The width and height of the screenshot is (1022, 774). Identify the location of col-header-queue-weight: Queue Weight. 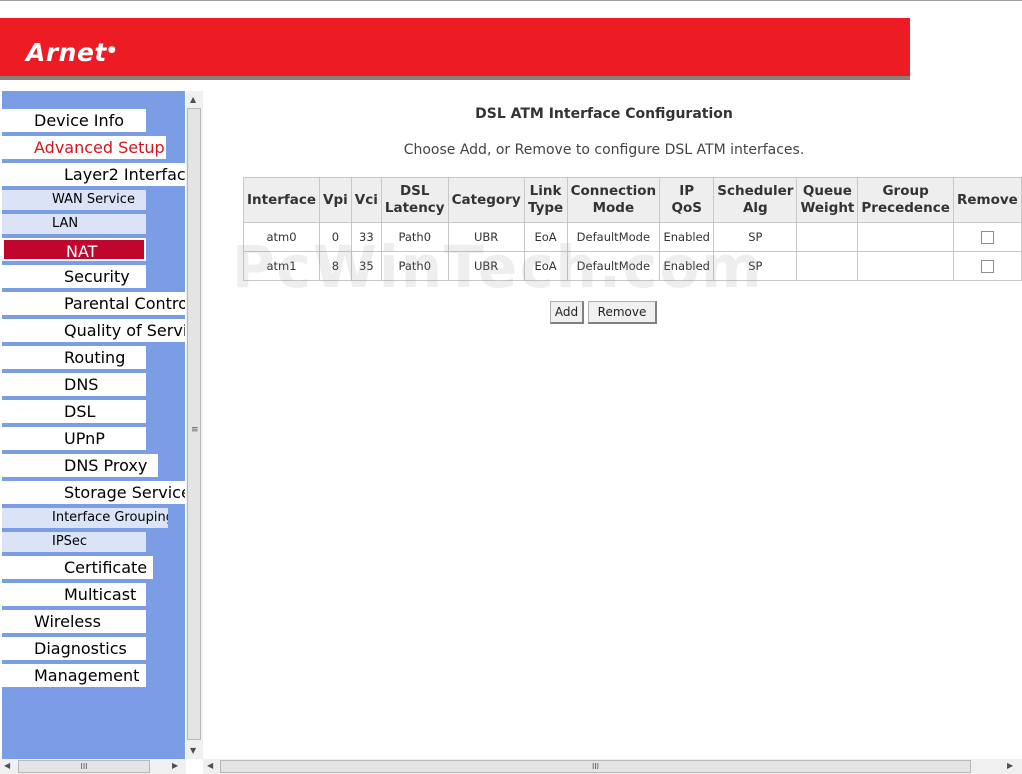
(827, 200).